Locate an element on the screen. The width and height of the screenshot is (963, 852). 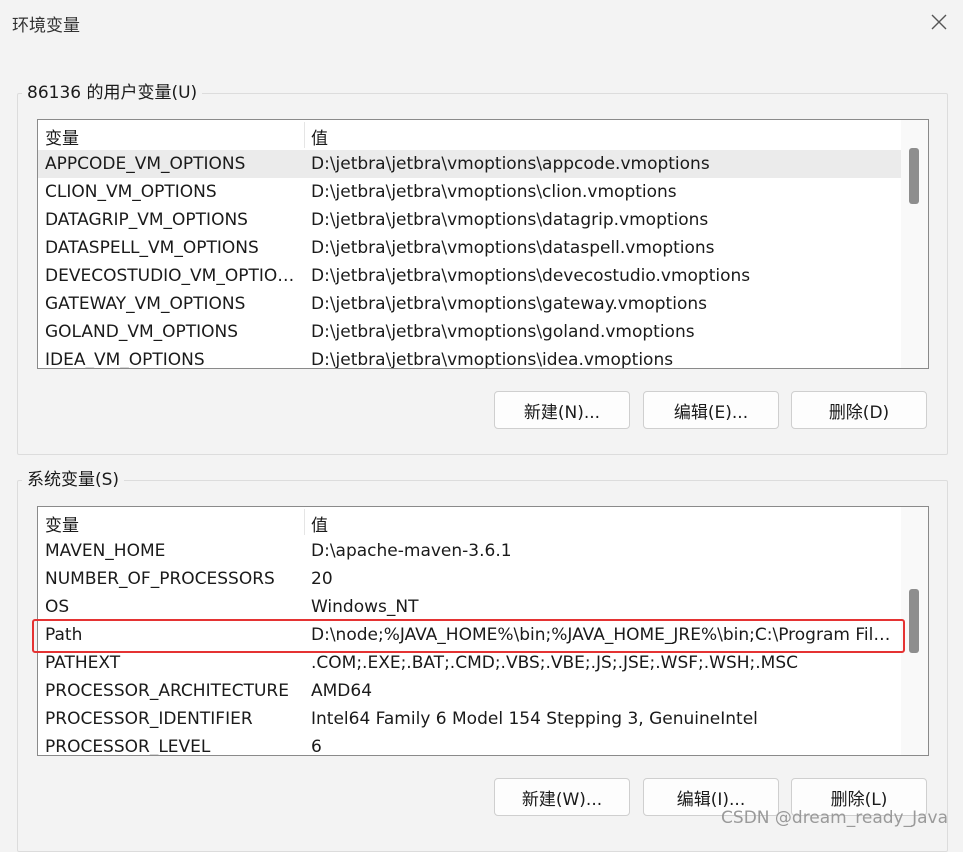
variable-name: GATEWAY_VM_OPTIONS is located at coordinates (145, 304).